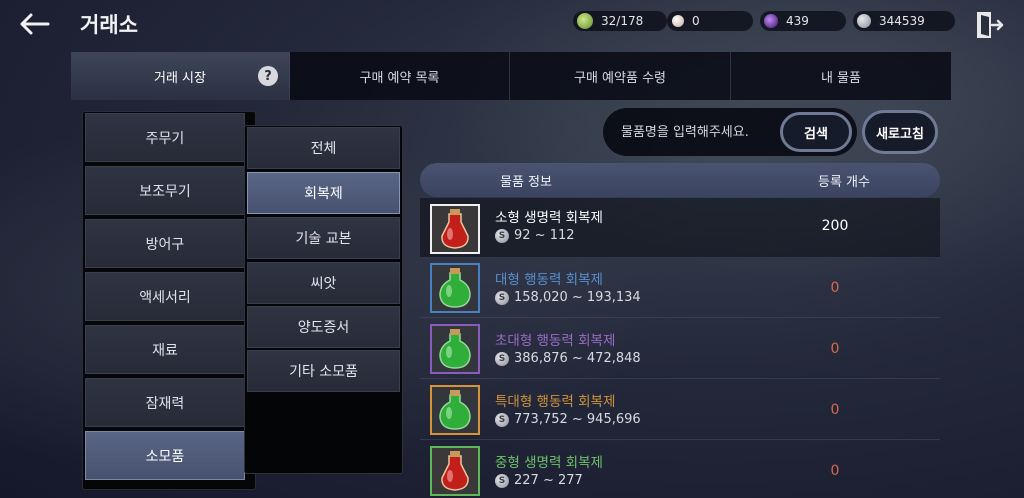  Describe the element at coordinates (678, 21) in the screenshot. I see `pearl-icon` at that location.